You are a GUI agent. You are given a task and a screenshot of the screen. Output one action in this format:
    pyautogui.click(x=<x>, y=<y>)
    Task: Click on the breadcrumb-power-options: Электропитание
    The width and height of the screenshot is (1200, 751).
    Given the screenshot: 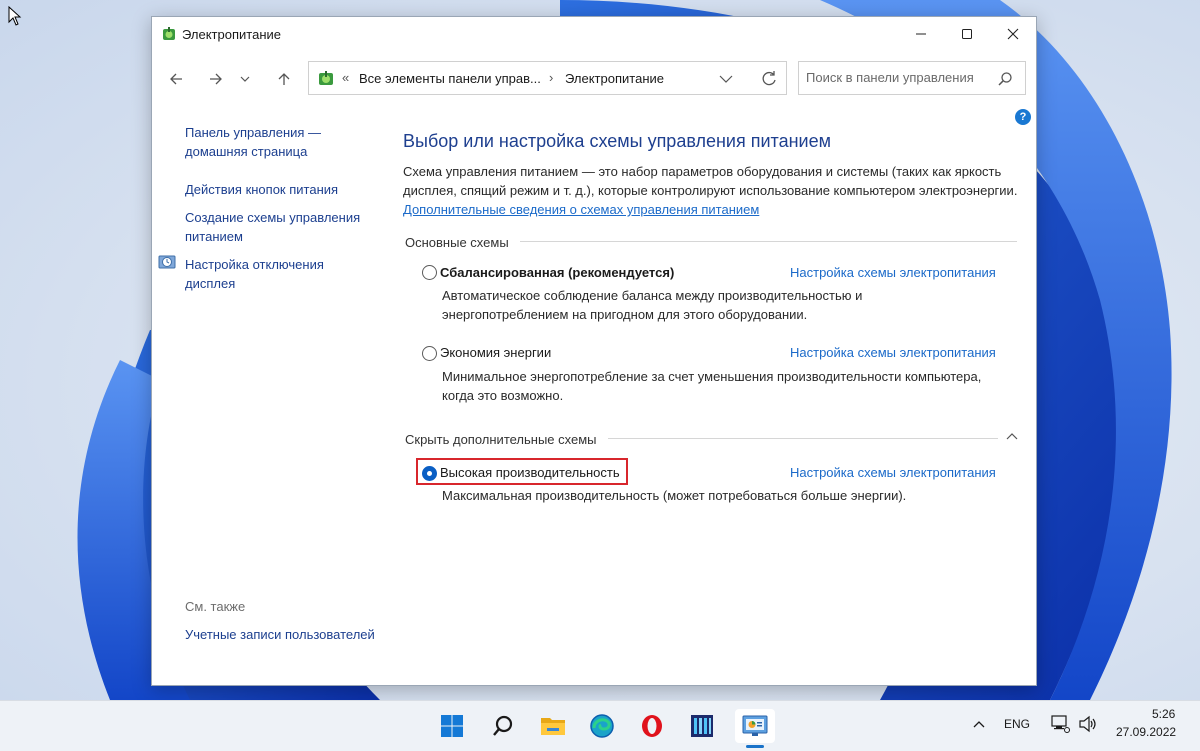 What is the action you would take?
    pyautogui.click(x=614, y=78)
    